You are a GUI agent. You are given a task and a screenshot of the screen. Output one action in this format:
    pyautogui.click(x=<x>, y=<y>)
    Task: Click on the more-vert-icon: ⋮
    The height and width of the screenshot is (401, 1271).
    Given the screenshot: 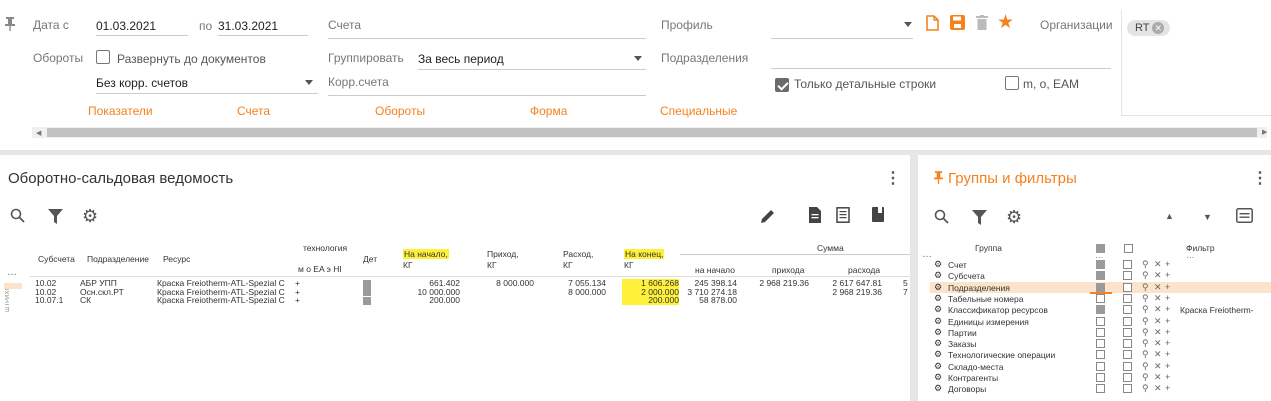 What is the action you would take?
    pyautogui.click(x=893, y=178)
    